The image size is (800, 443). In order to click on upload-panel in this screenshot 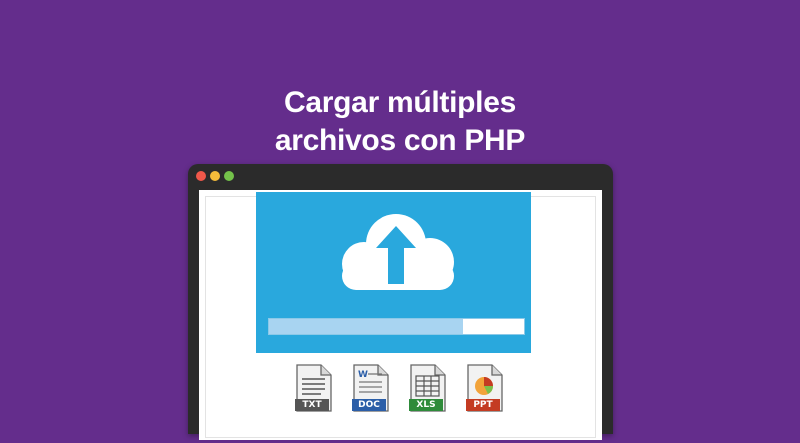, I will do `click(393, 272)`.